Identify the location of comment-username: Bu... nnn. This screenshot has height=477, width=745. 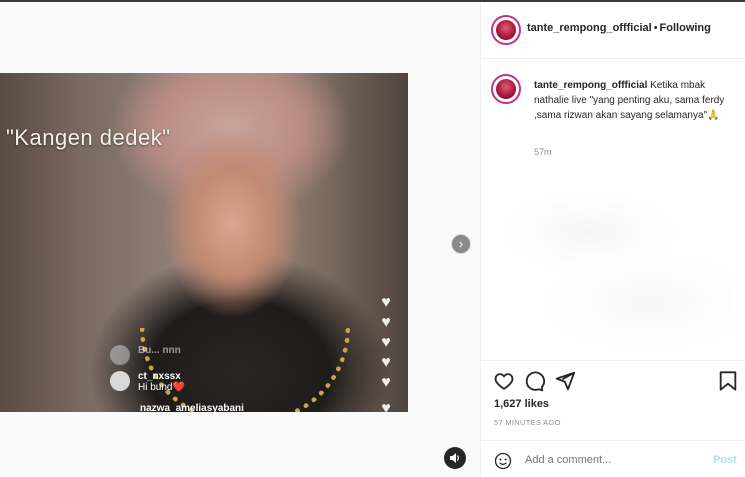
(159, 350).